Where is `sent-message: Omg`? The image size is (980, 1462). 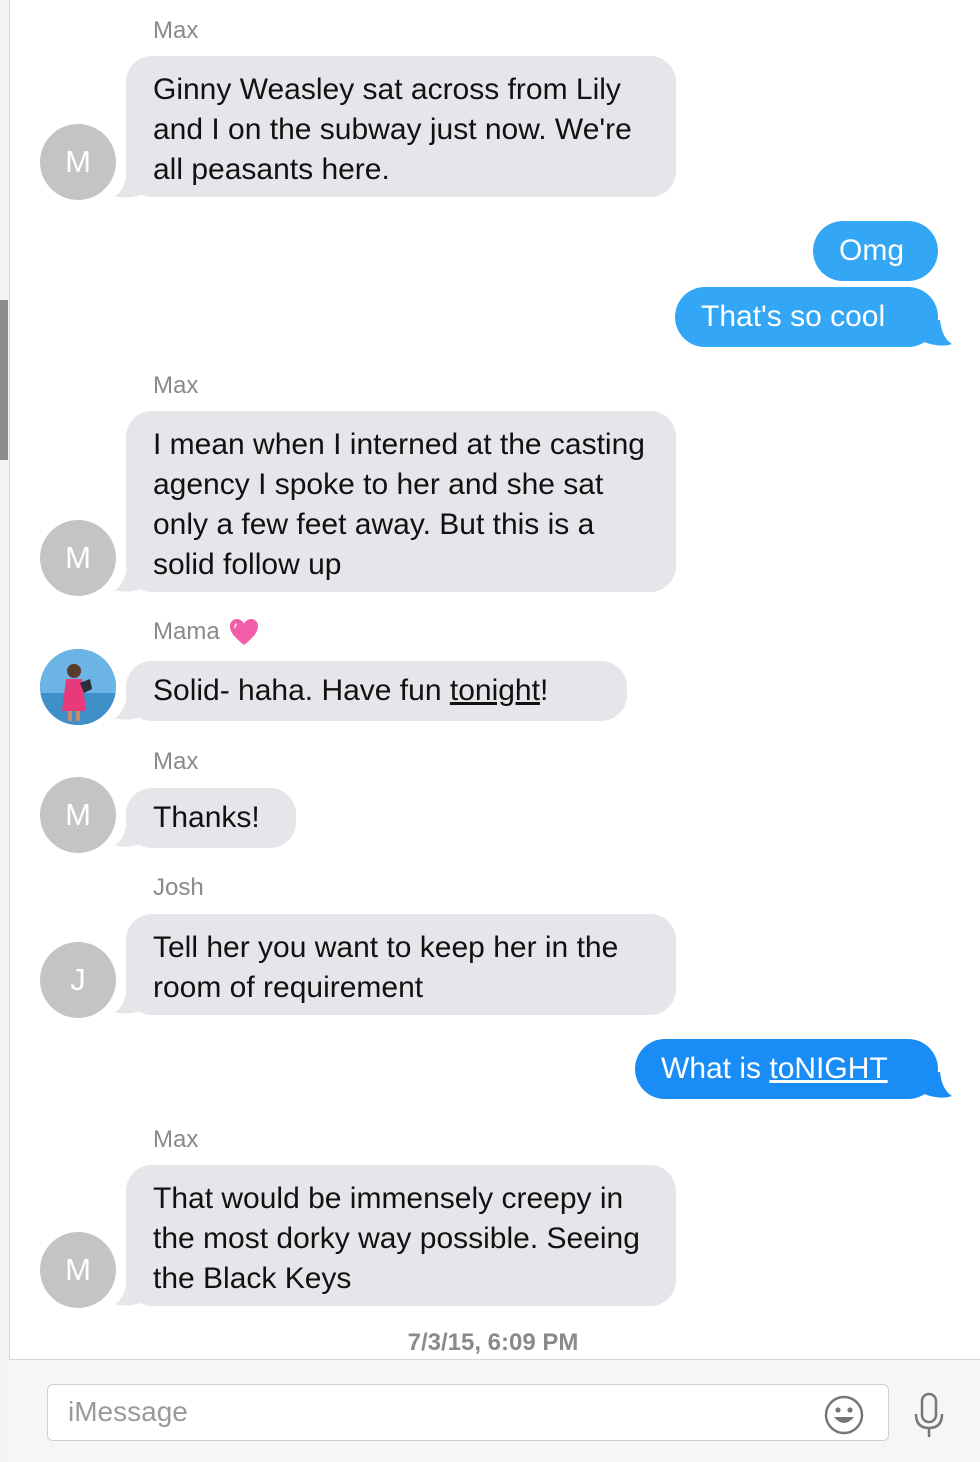 sent-message: Omg is located at coordinates (875, 251).